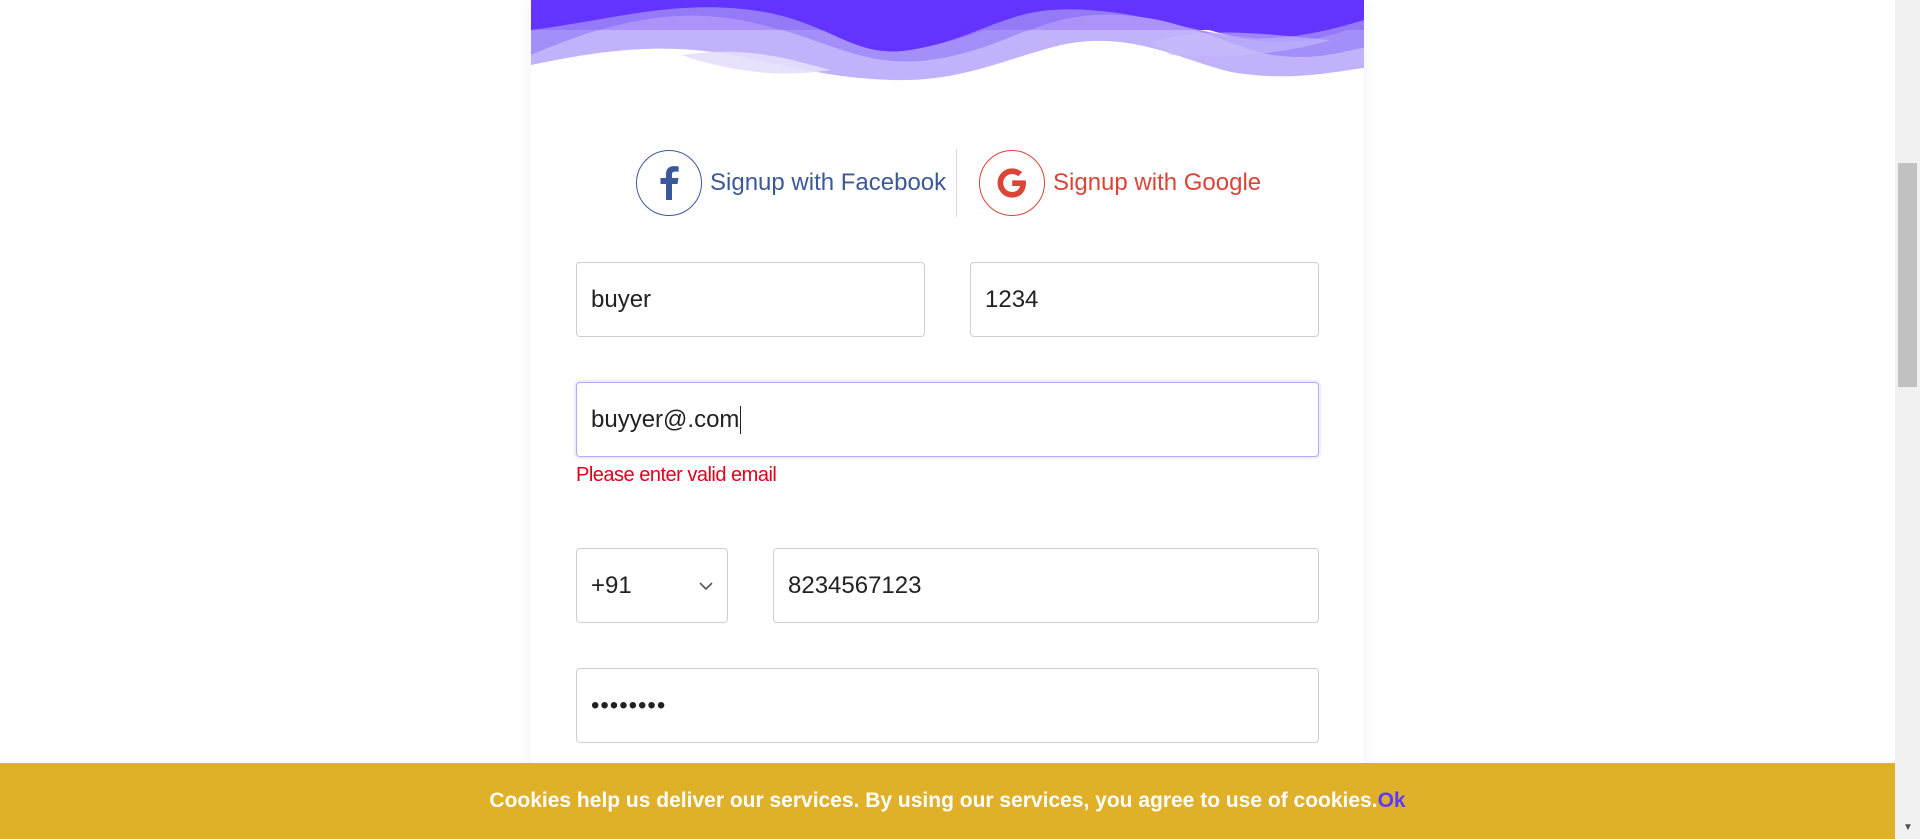 Image resolution: width=1920 pixels, height=839 pixels. What do you see at coordinates (1907, 275) in the screenshot?
I see `scrollbar-thumb` at bounding box center [1907, 275].